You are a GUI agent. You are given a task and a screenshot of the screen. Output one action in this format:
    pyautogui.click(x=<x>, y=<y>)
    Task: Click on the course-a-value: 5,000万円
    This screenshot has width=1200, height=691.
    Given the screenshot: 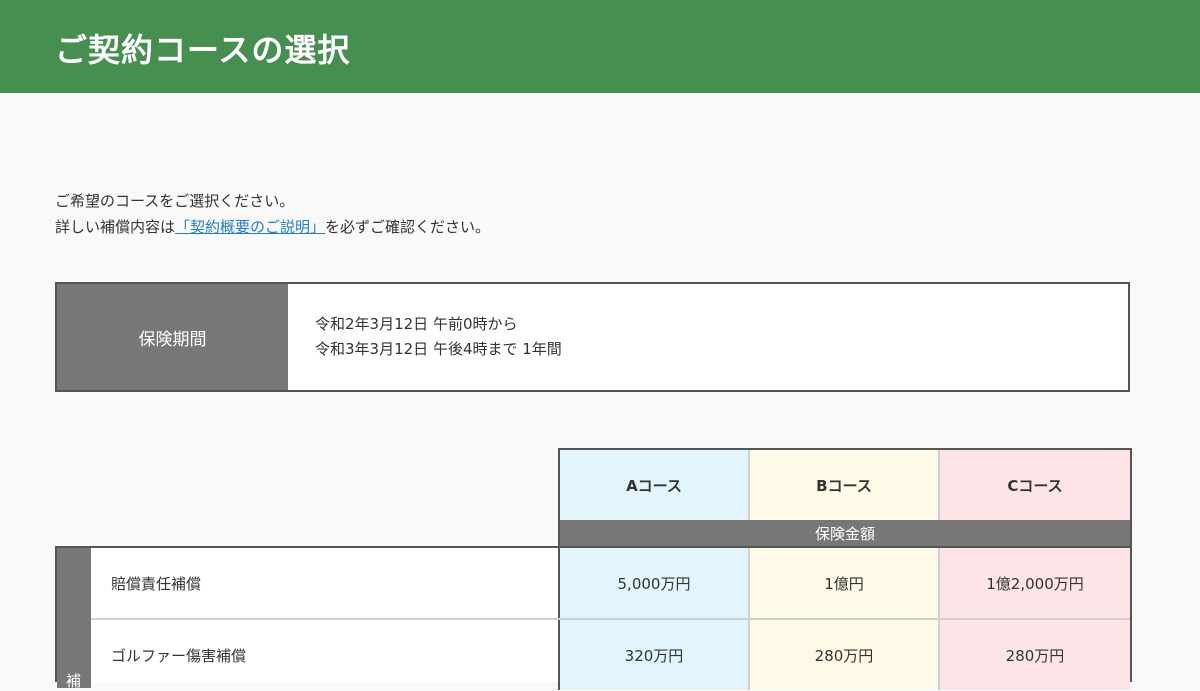 What is the action you would take?
    pyautogui.click(x=655, y=583)
    